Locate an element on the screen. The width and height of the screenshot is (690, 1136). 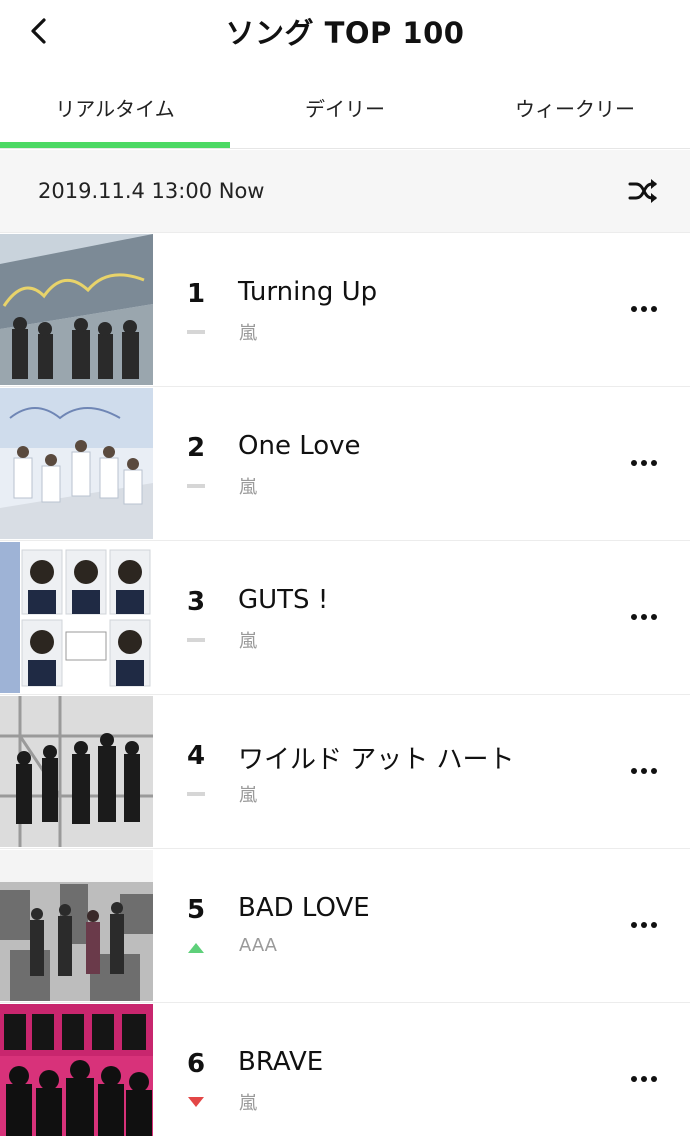
header: ソング TOP 100 is located at coordinates (345, 31).